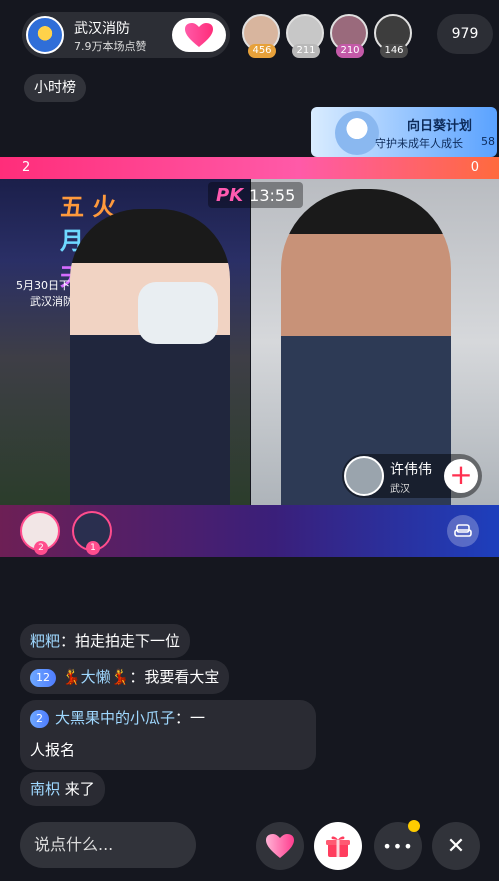 This screenshot has height=881, width=499. What do you see at coordinates (262, 51) in the screenshot?
I see `viewer-count: 456` at bounding box center [262, 51].